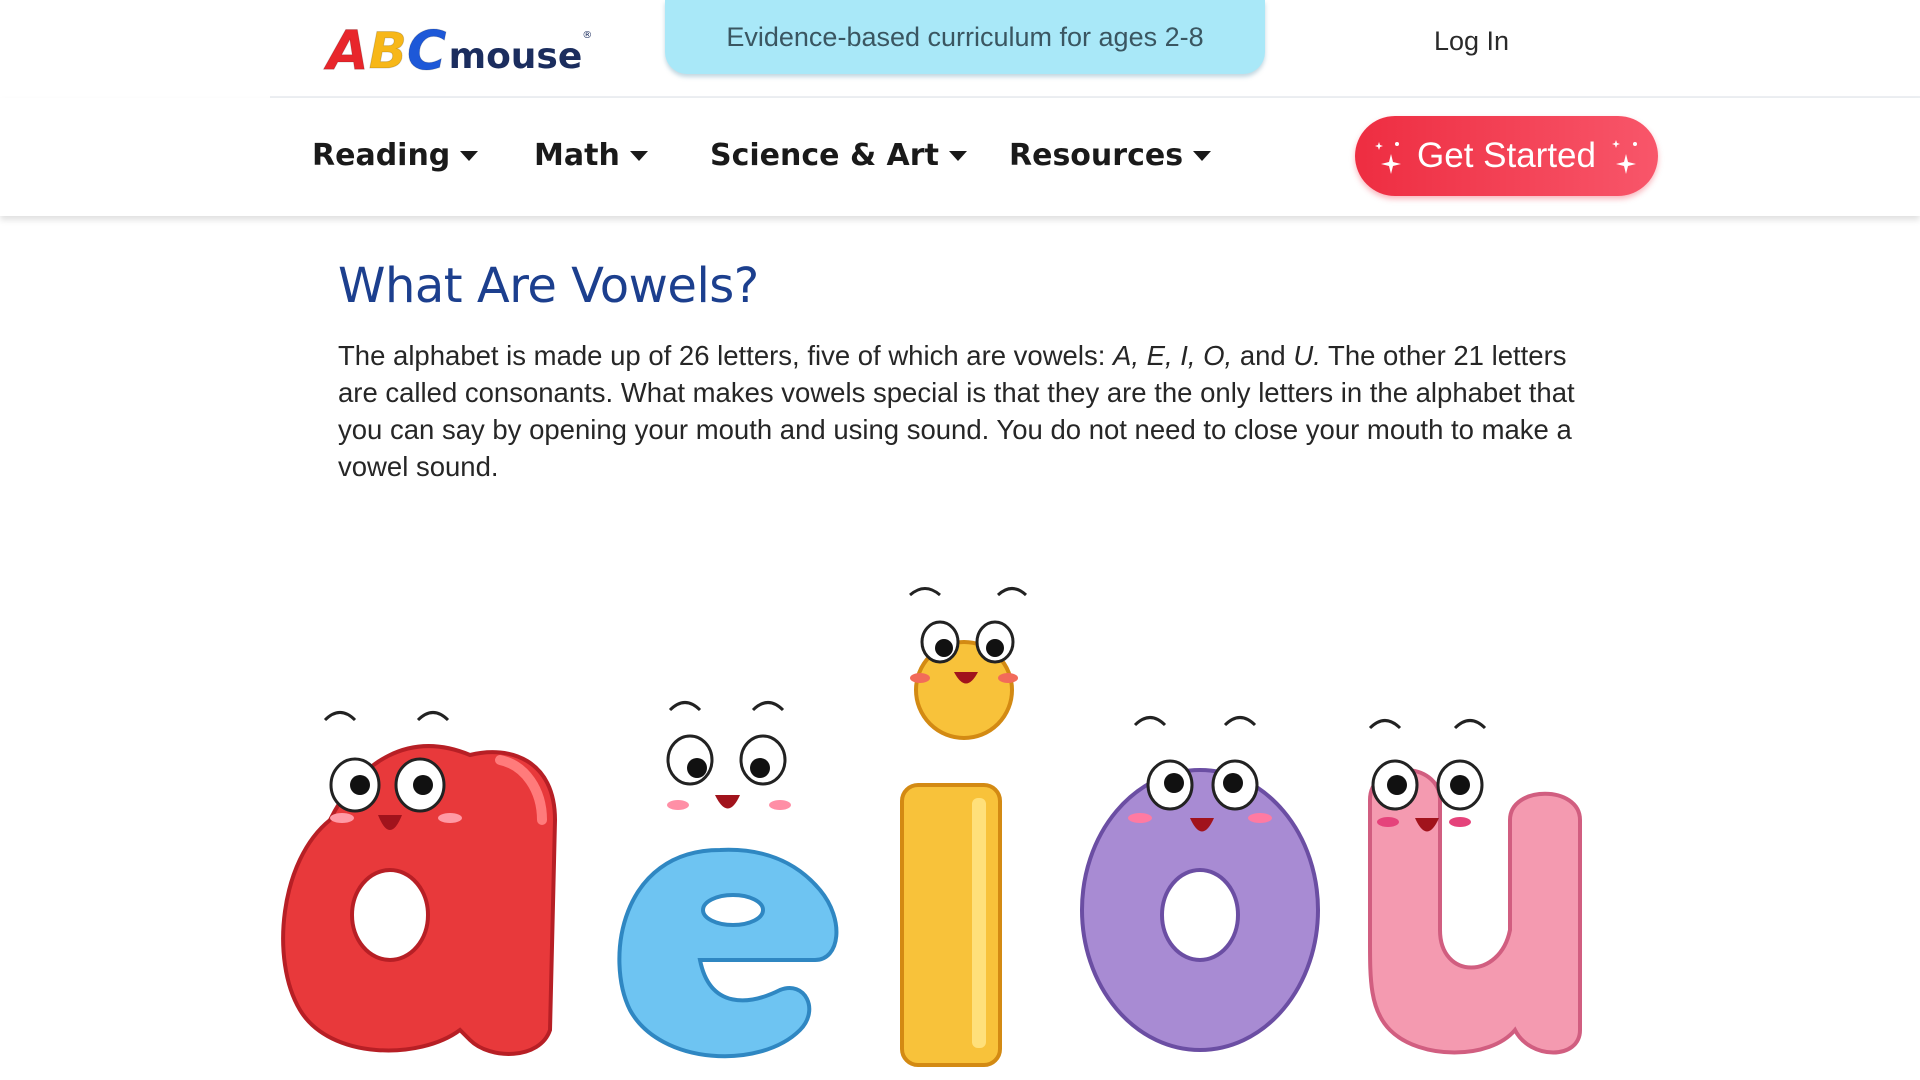 The width and height of the screenshot is (1920, 1080). Describe the element at coordinates (1200, 884) in the screenshot. I see `vowel-o-character` at that location.